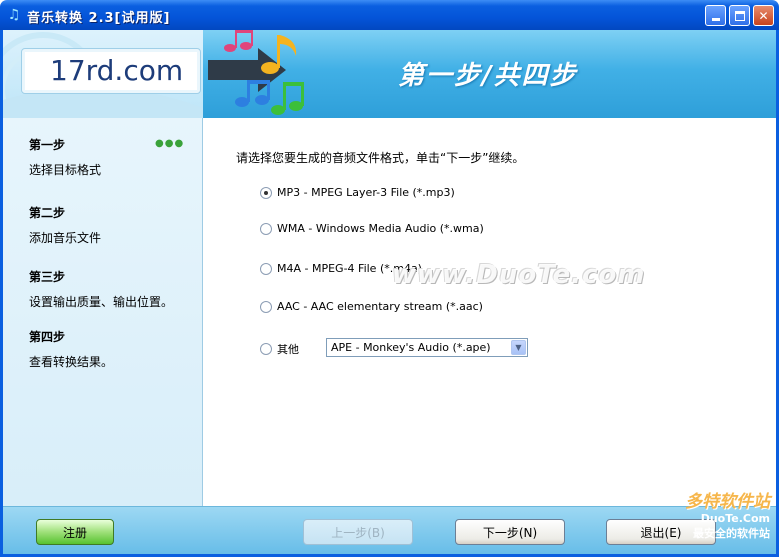  Describe the element at coordinates (65, 170) in the screenshot. I see `step-desc: 选择目标格式` at that location.